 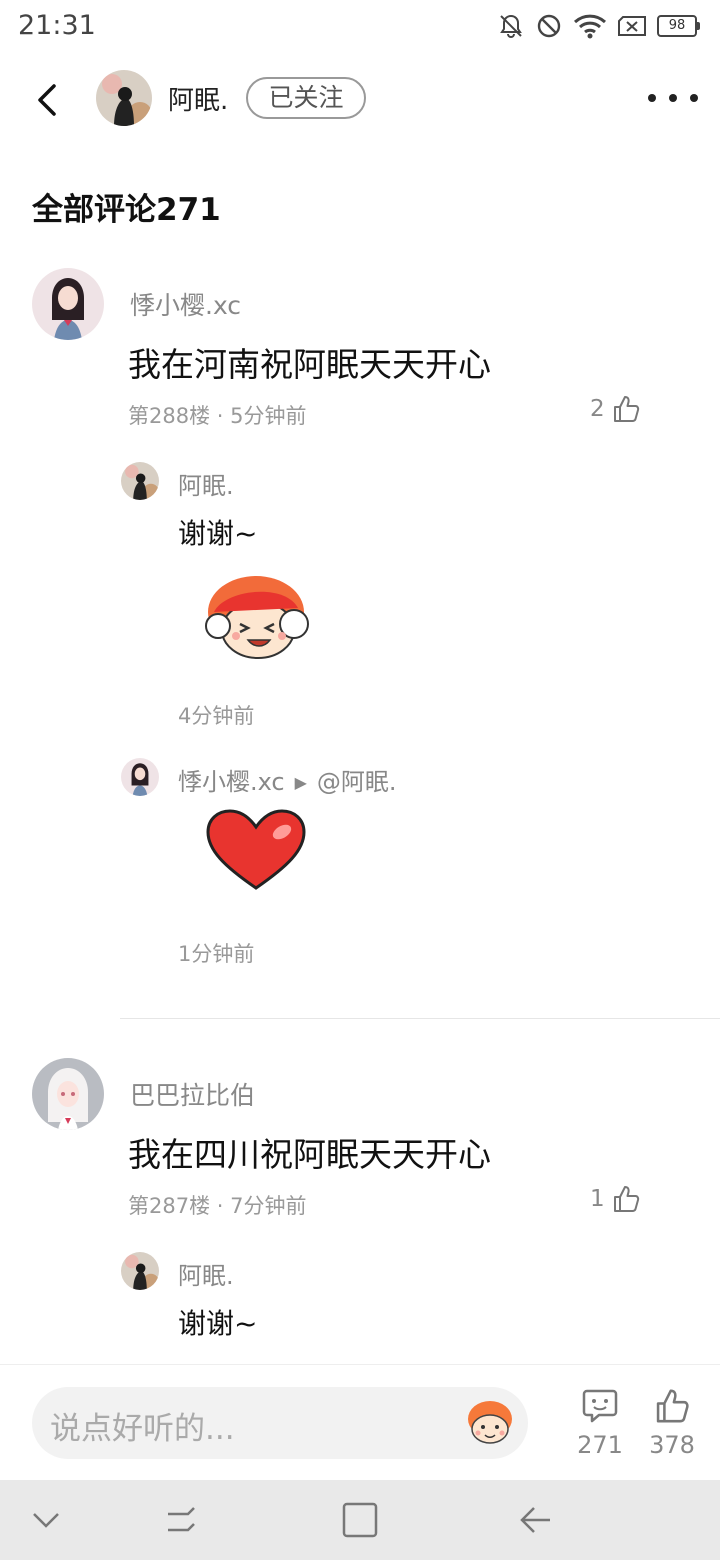 I want to click on commenter-name: 巴巴拉比伯, so click(x=192, y=1094).